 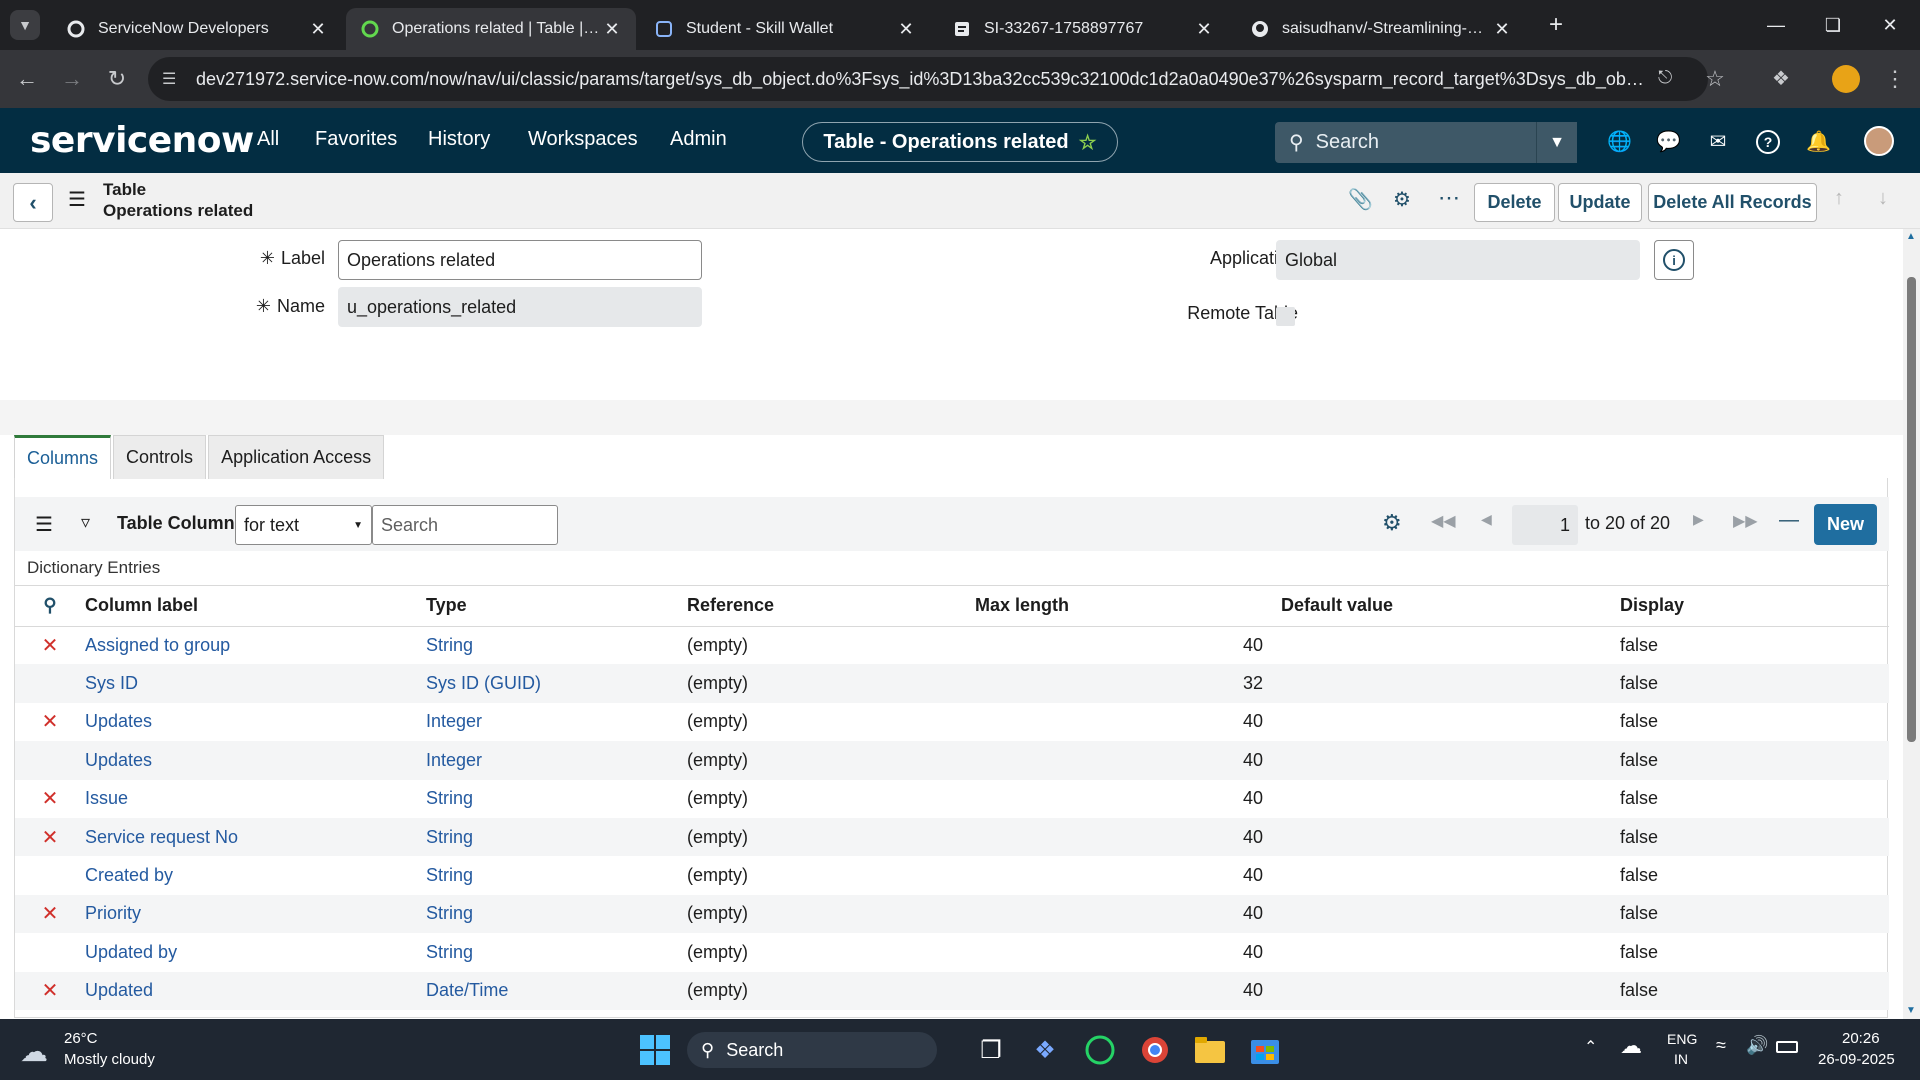 What do you see at coordinates (255, 952) in the screenshot?
I see `column-label-cell: Updated by` at bounding box center [255, 952].